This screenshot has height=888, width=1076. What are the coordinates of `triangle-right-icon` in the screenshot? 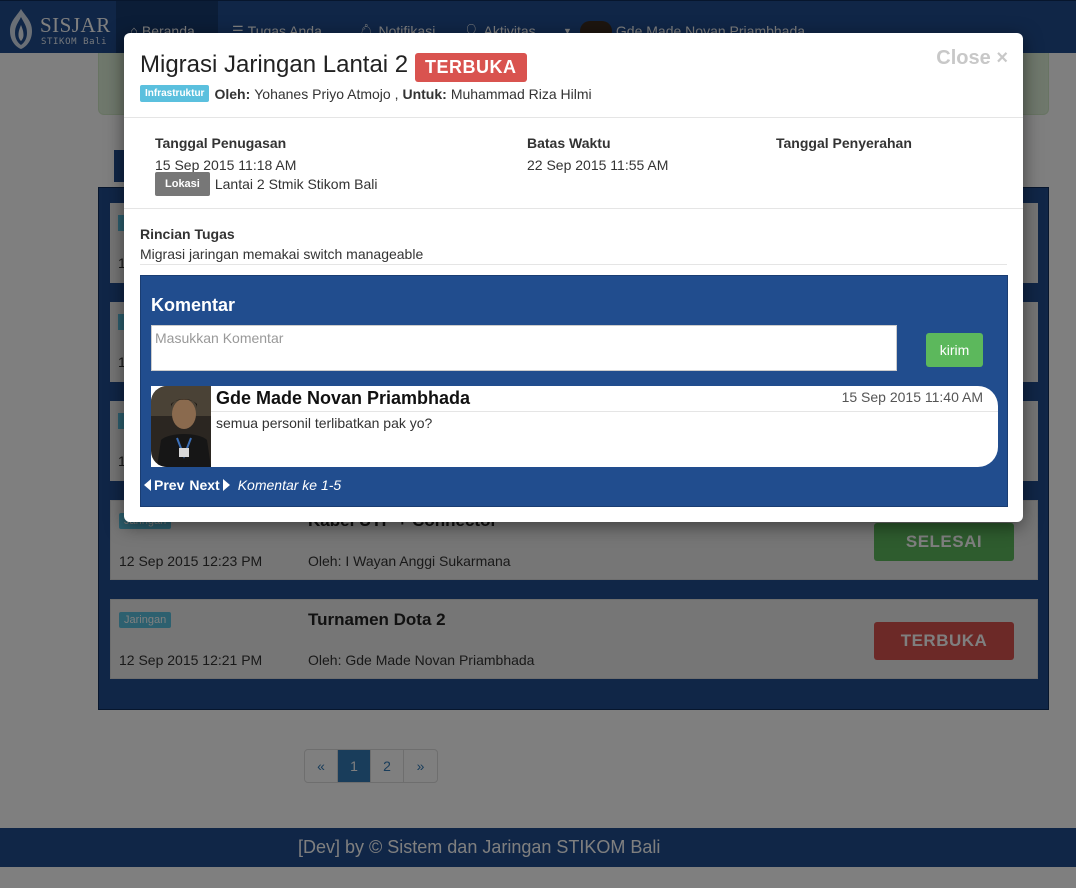 It's located at (226, 485).